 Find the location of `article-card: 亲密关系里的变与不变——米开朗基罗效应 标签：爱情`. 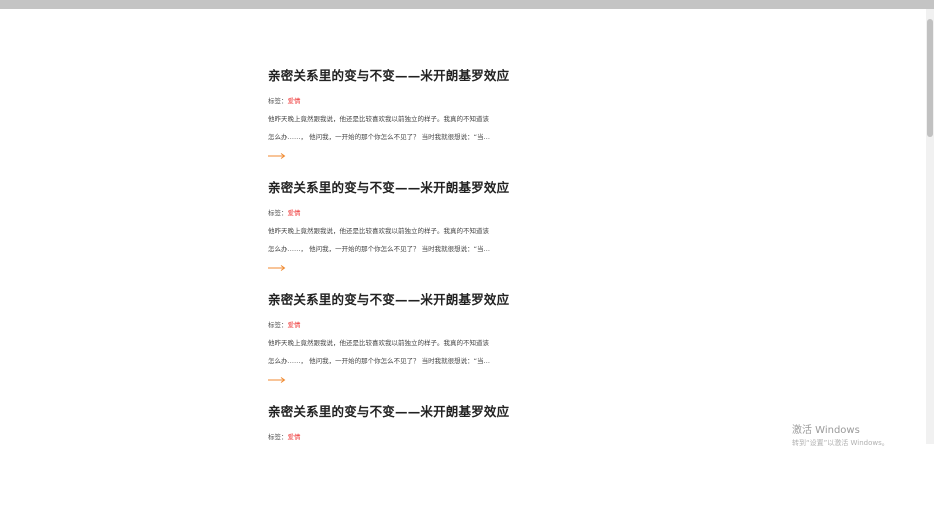

article-card: 亲密关系里的变与不变——米开朗基罗效应 标签：爱情 is located at coordinates (408, 454).